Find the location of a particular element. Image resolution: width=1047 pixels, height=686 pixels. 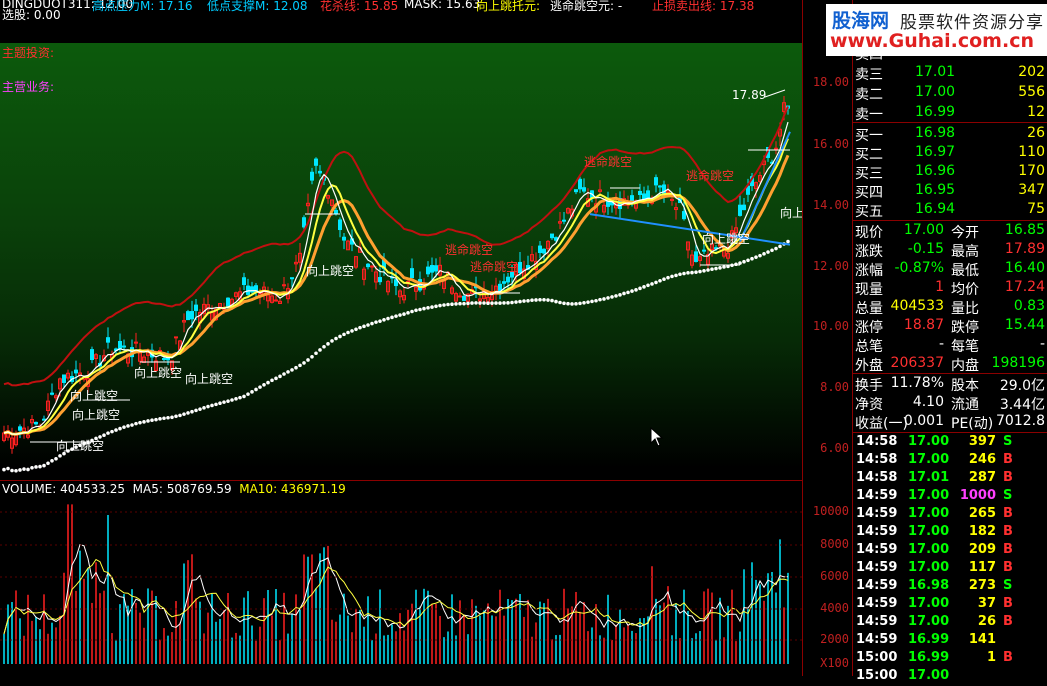

tick-row: 14:59 17.00 37 B is located at coordinates (950, 605).